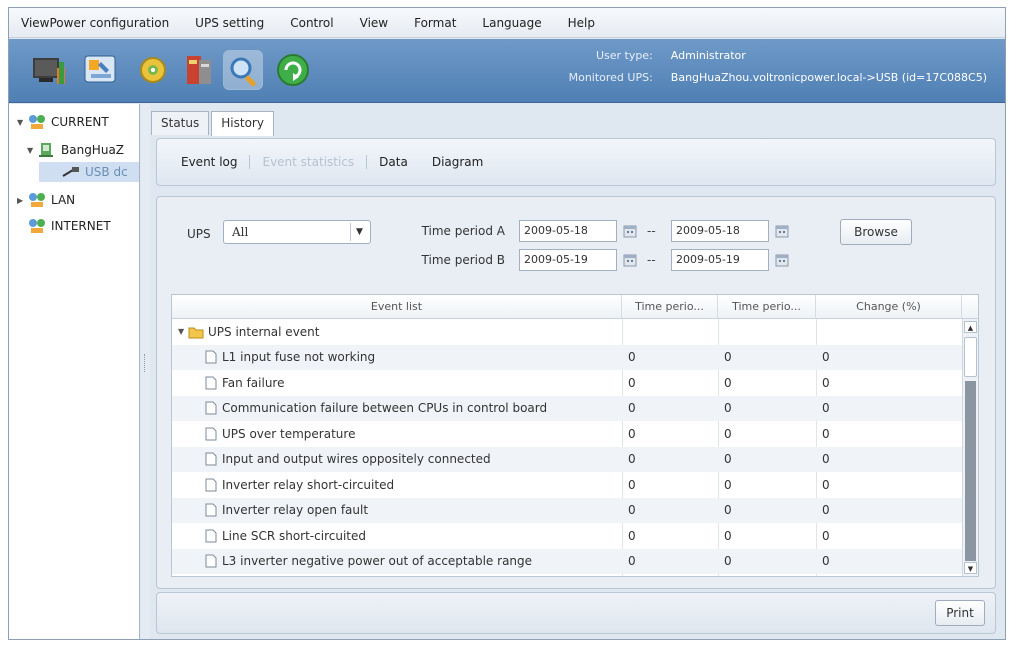  Describe the element at coordinates (970, 471) in the screenshot. I see `scrollbar-track` at that location.